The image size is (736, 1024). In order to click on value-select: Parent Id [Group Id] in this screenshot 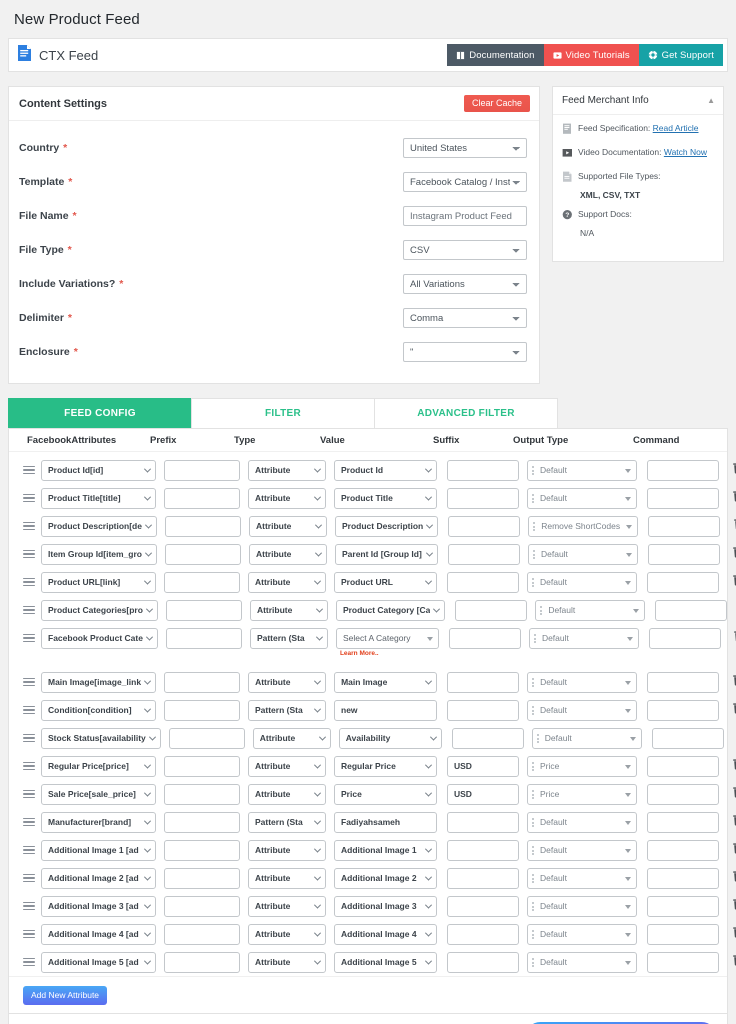, I will do `click(386, 554)`.